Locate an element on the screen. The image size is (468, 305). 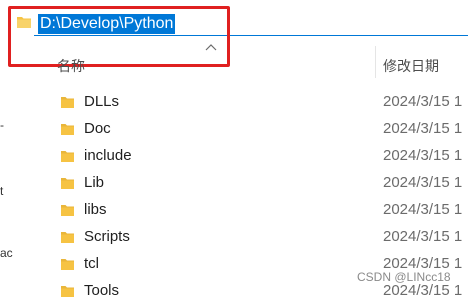
navigation-pane-edge: - t ac is located at coordinates (7, 168).